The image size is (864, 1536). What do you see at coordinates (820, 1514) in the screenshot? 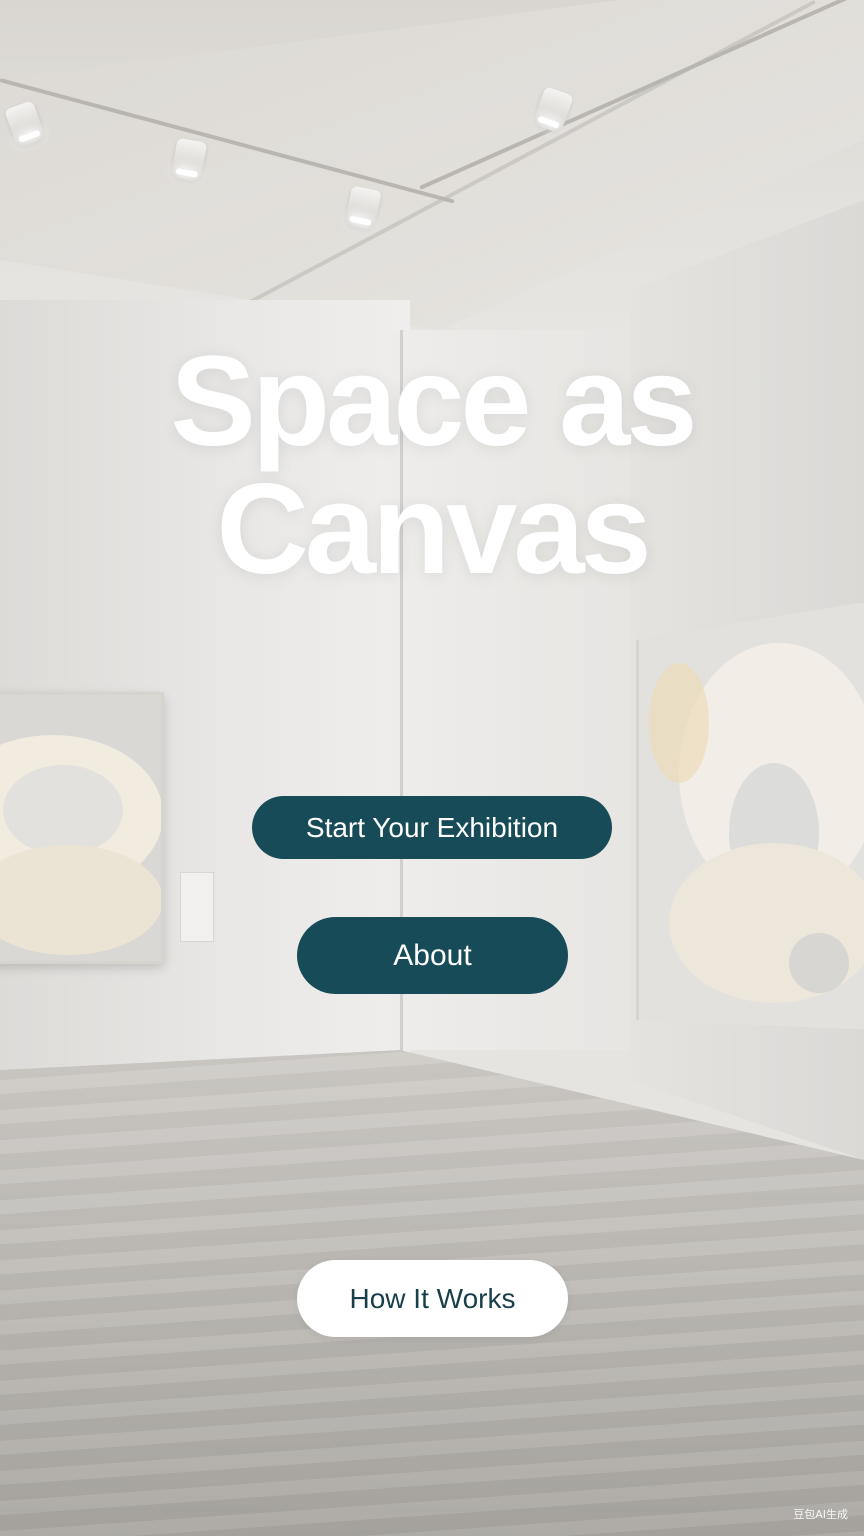
I see `ai-watermark: 豆包AI生成` at bounding box center [820, 1514].